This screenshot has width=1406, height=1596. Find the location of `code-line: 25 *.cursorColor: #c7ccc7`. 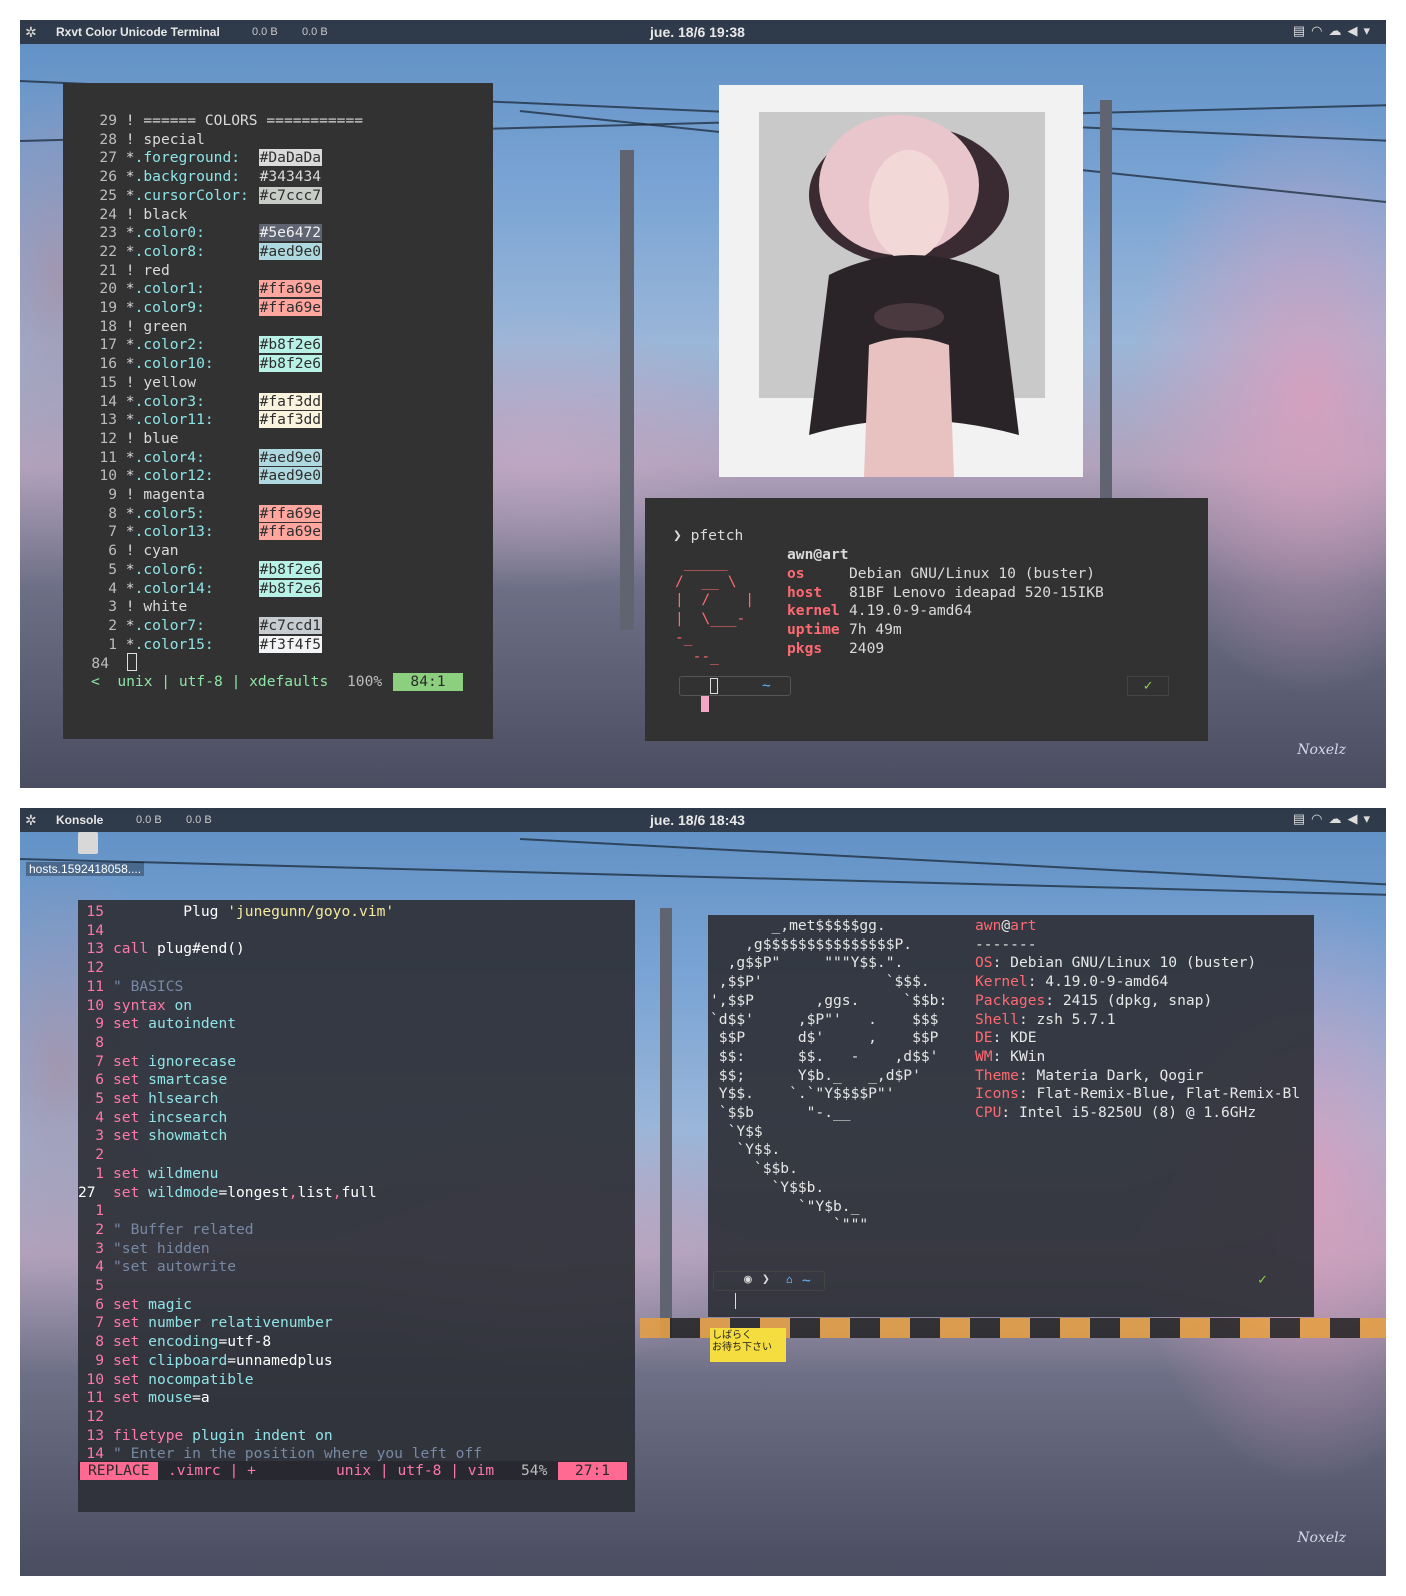

code-line: 25 *.cursorColor: #c7ccc7 is located at coordinates (207, 195).